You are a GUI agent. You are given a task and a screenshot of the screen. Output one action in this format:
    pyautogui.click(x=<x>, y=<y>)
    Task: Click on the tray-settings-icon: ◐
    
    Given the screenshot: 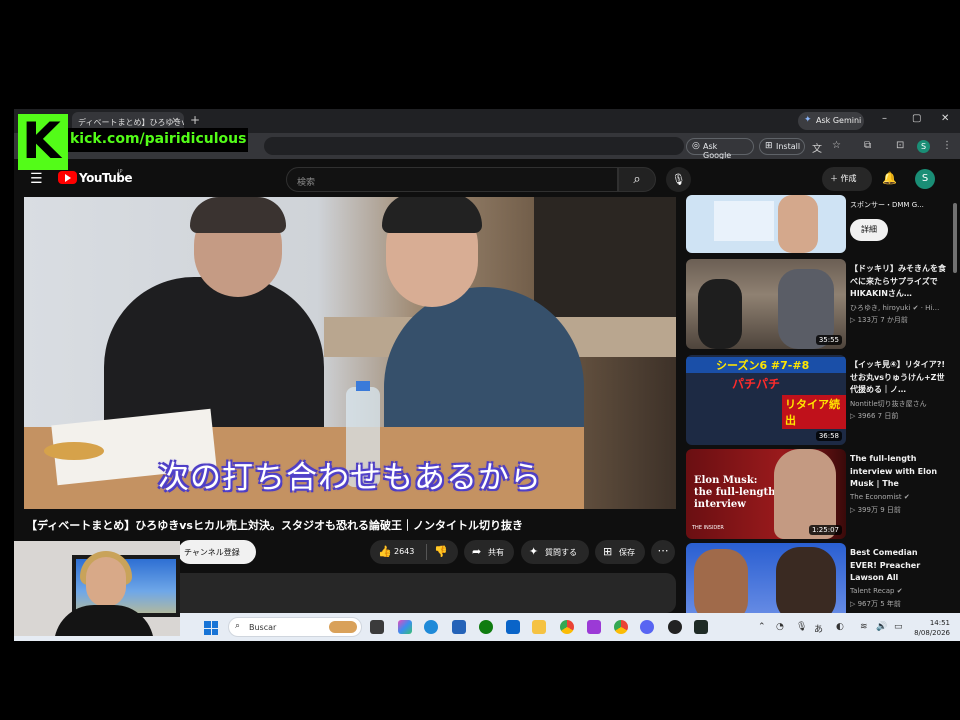 What is the action you would take?
    pyautogui.click(x=840, y=627)
    